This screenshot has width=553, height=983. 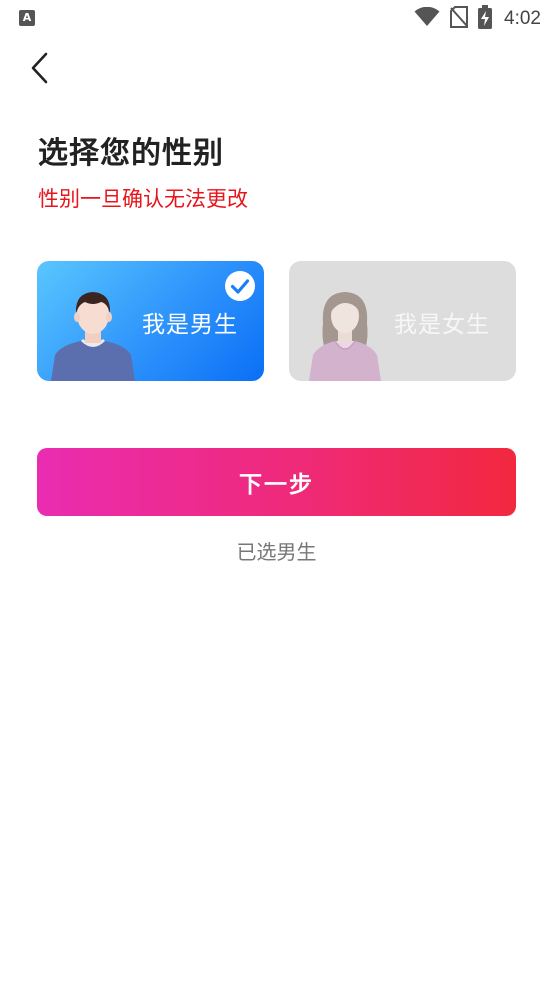 What do you see at coordinates (276, 482) in the screenshot?
I see `next-step-button: 下一步` at bounding box center [276, 482].